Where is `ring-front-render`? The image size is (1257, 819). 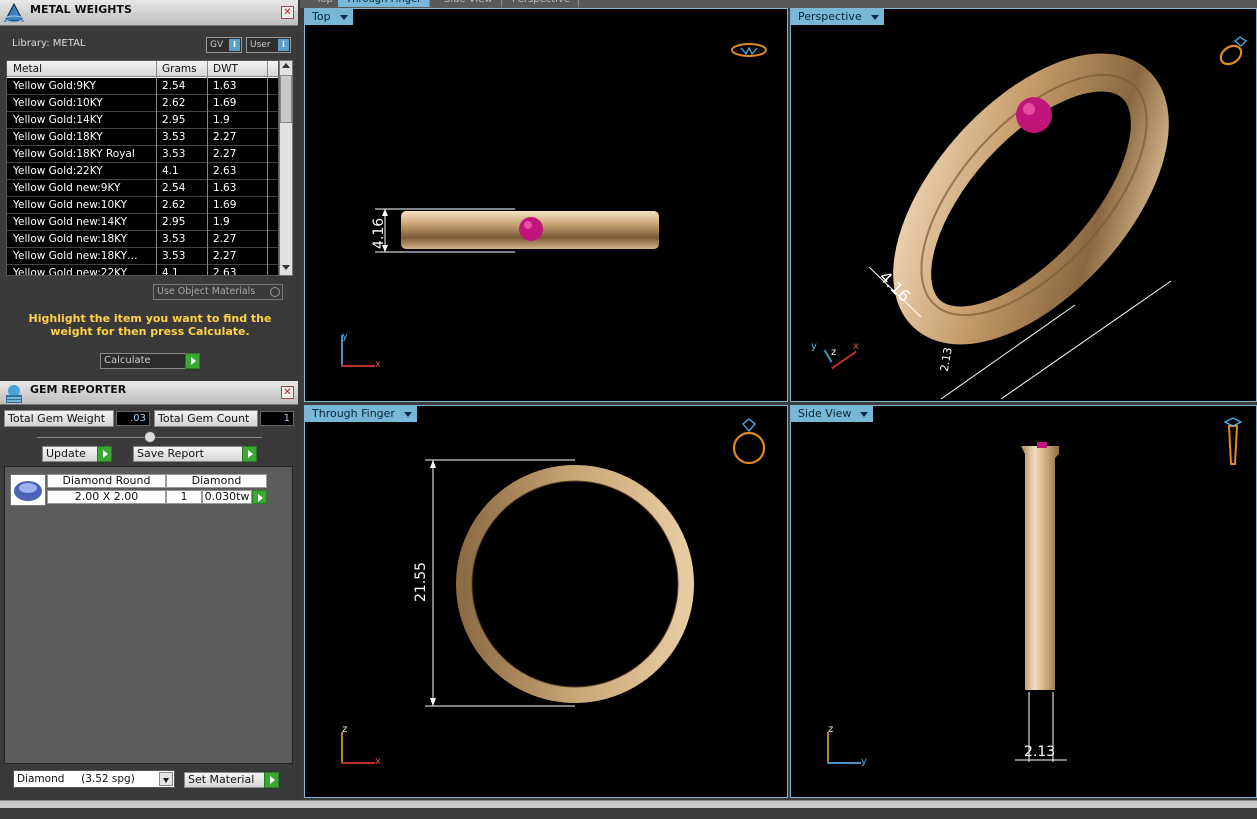 ring-front-render is located at coordinates (559, 583).